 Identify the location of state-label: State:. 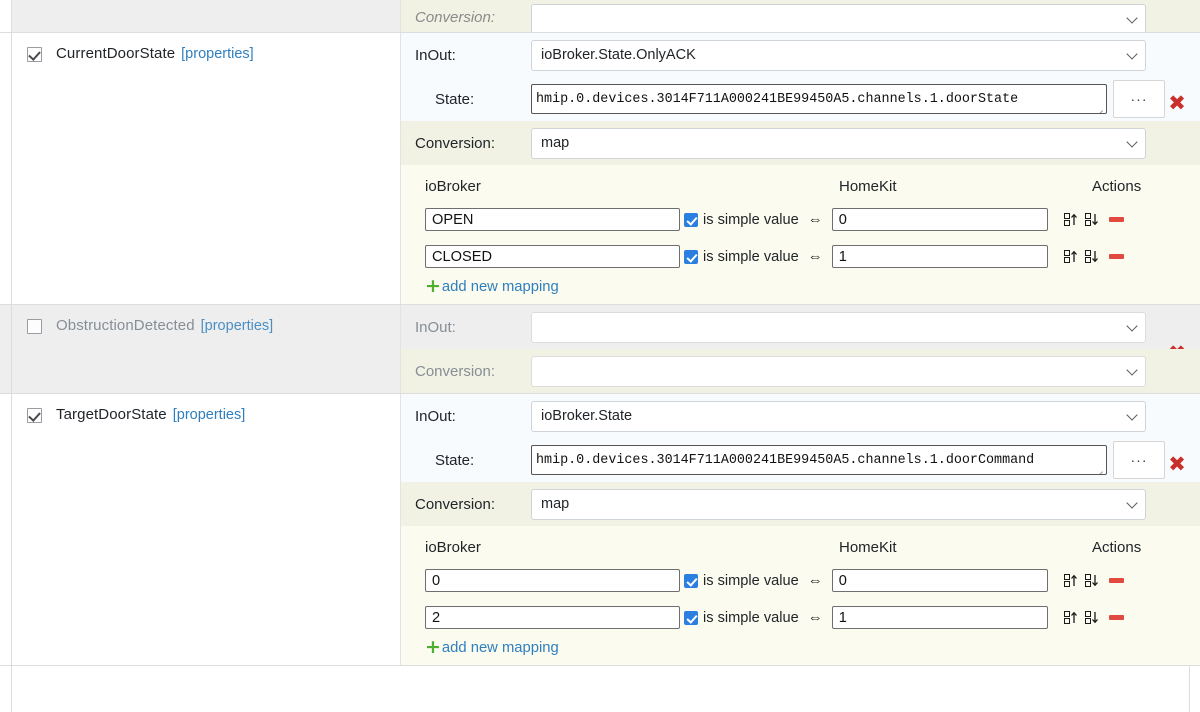
(455, 99).